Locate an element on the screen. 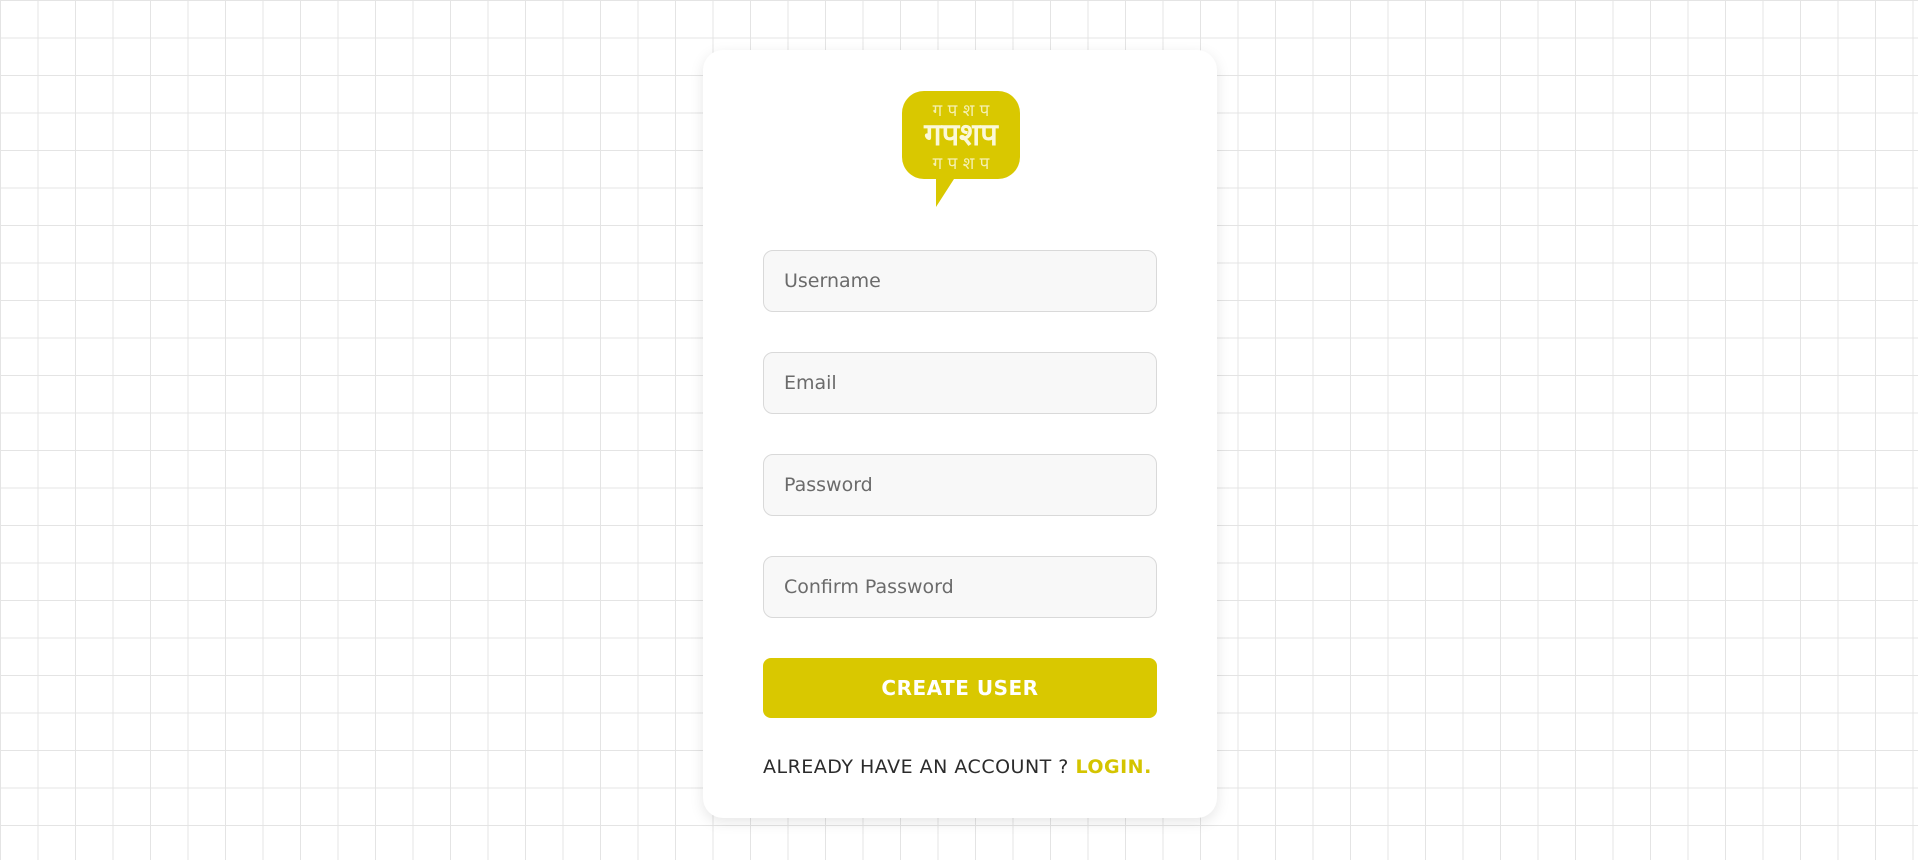 The height and width of the screenshot is (860, 1918). username-input is located at coordinates (960, 281).